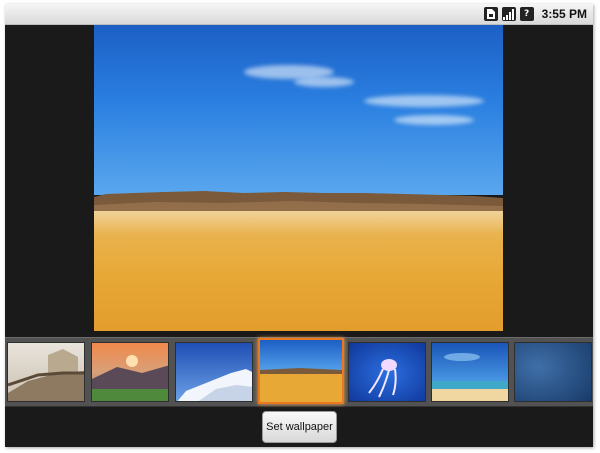 This screenshot has height=453, width=600. Describe the element at coordinates (130, 372) in the screenshot. I see `thumbnail-sunset-mountains` at that location.